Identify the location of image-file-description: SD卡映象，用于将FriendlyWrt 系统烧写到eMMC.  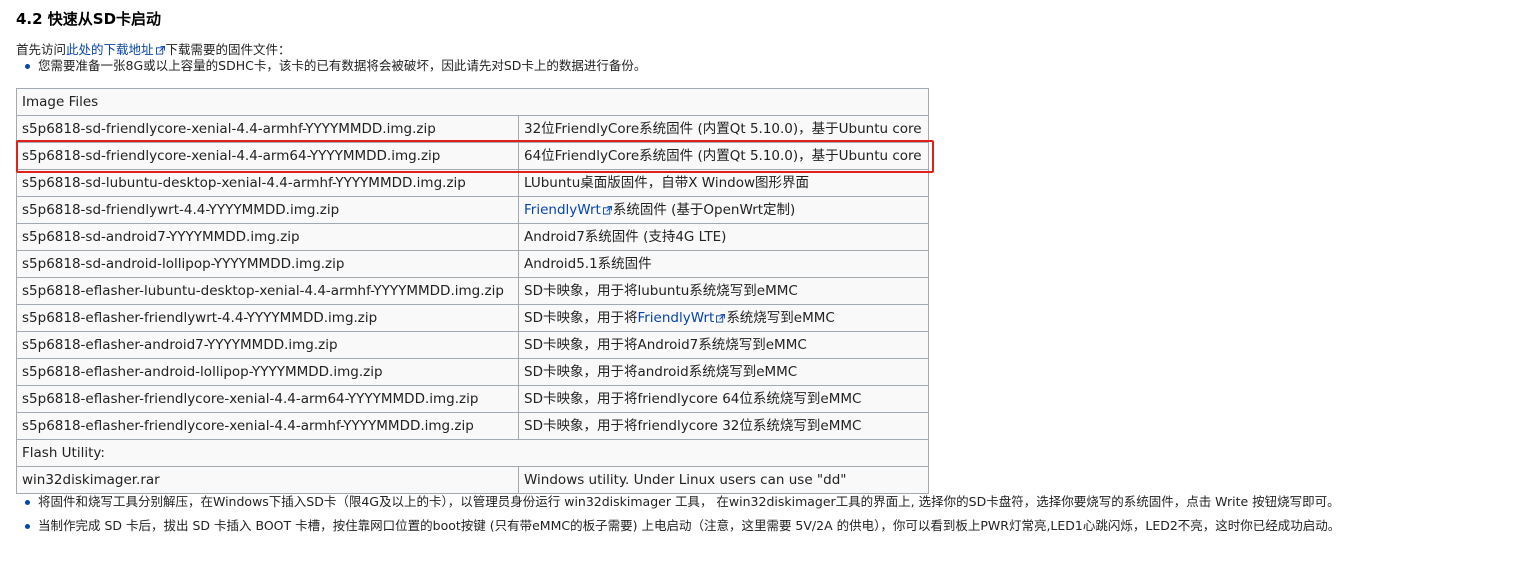
(723, 318).